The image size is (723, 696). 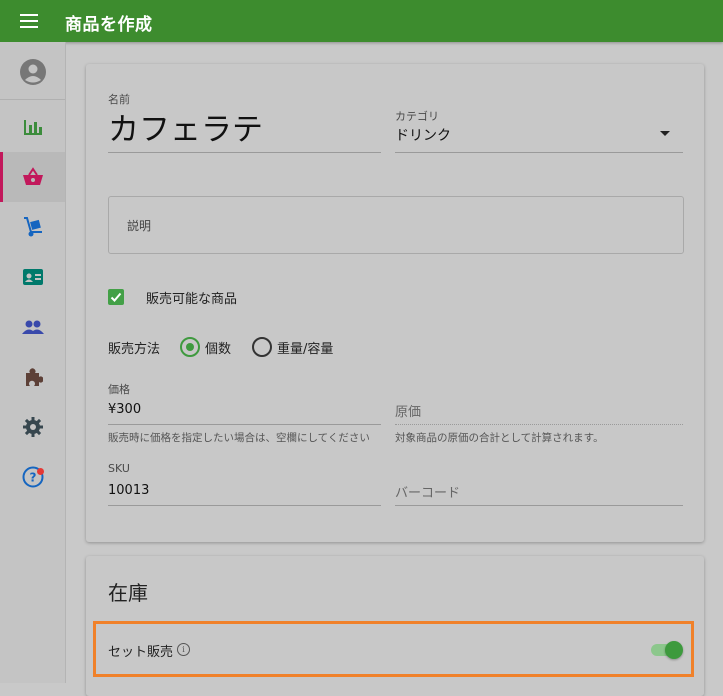 I want to click on name-underline, so click(x=244, y=152).